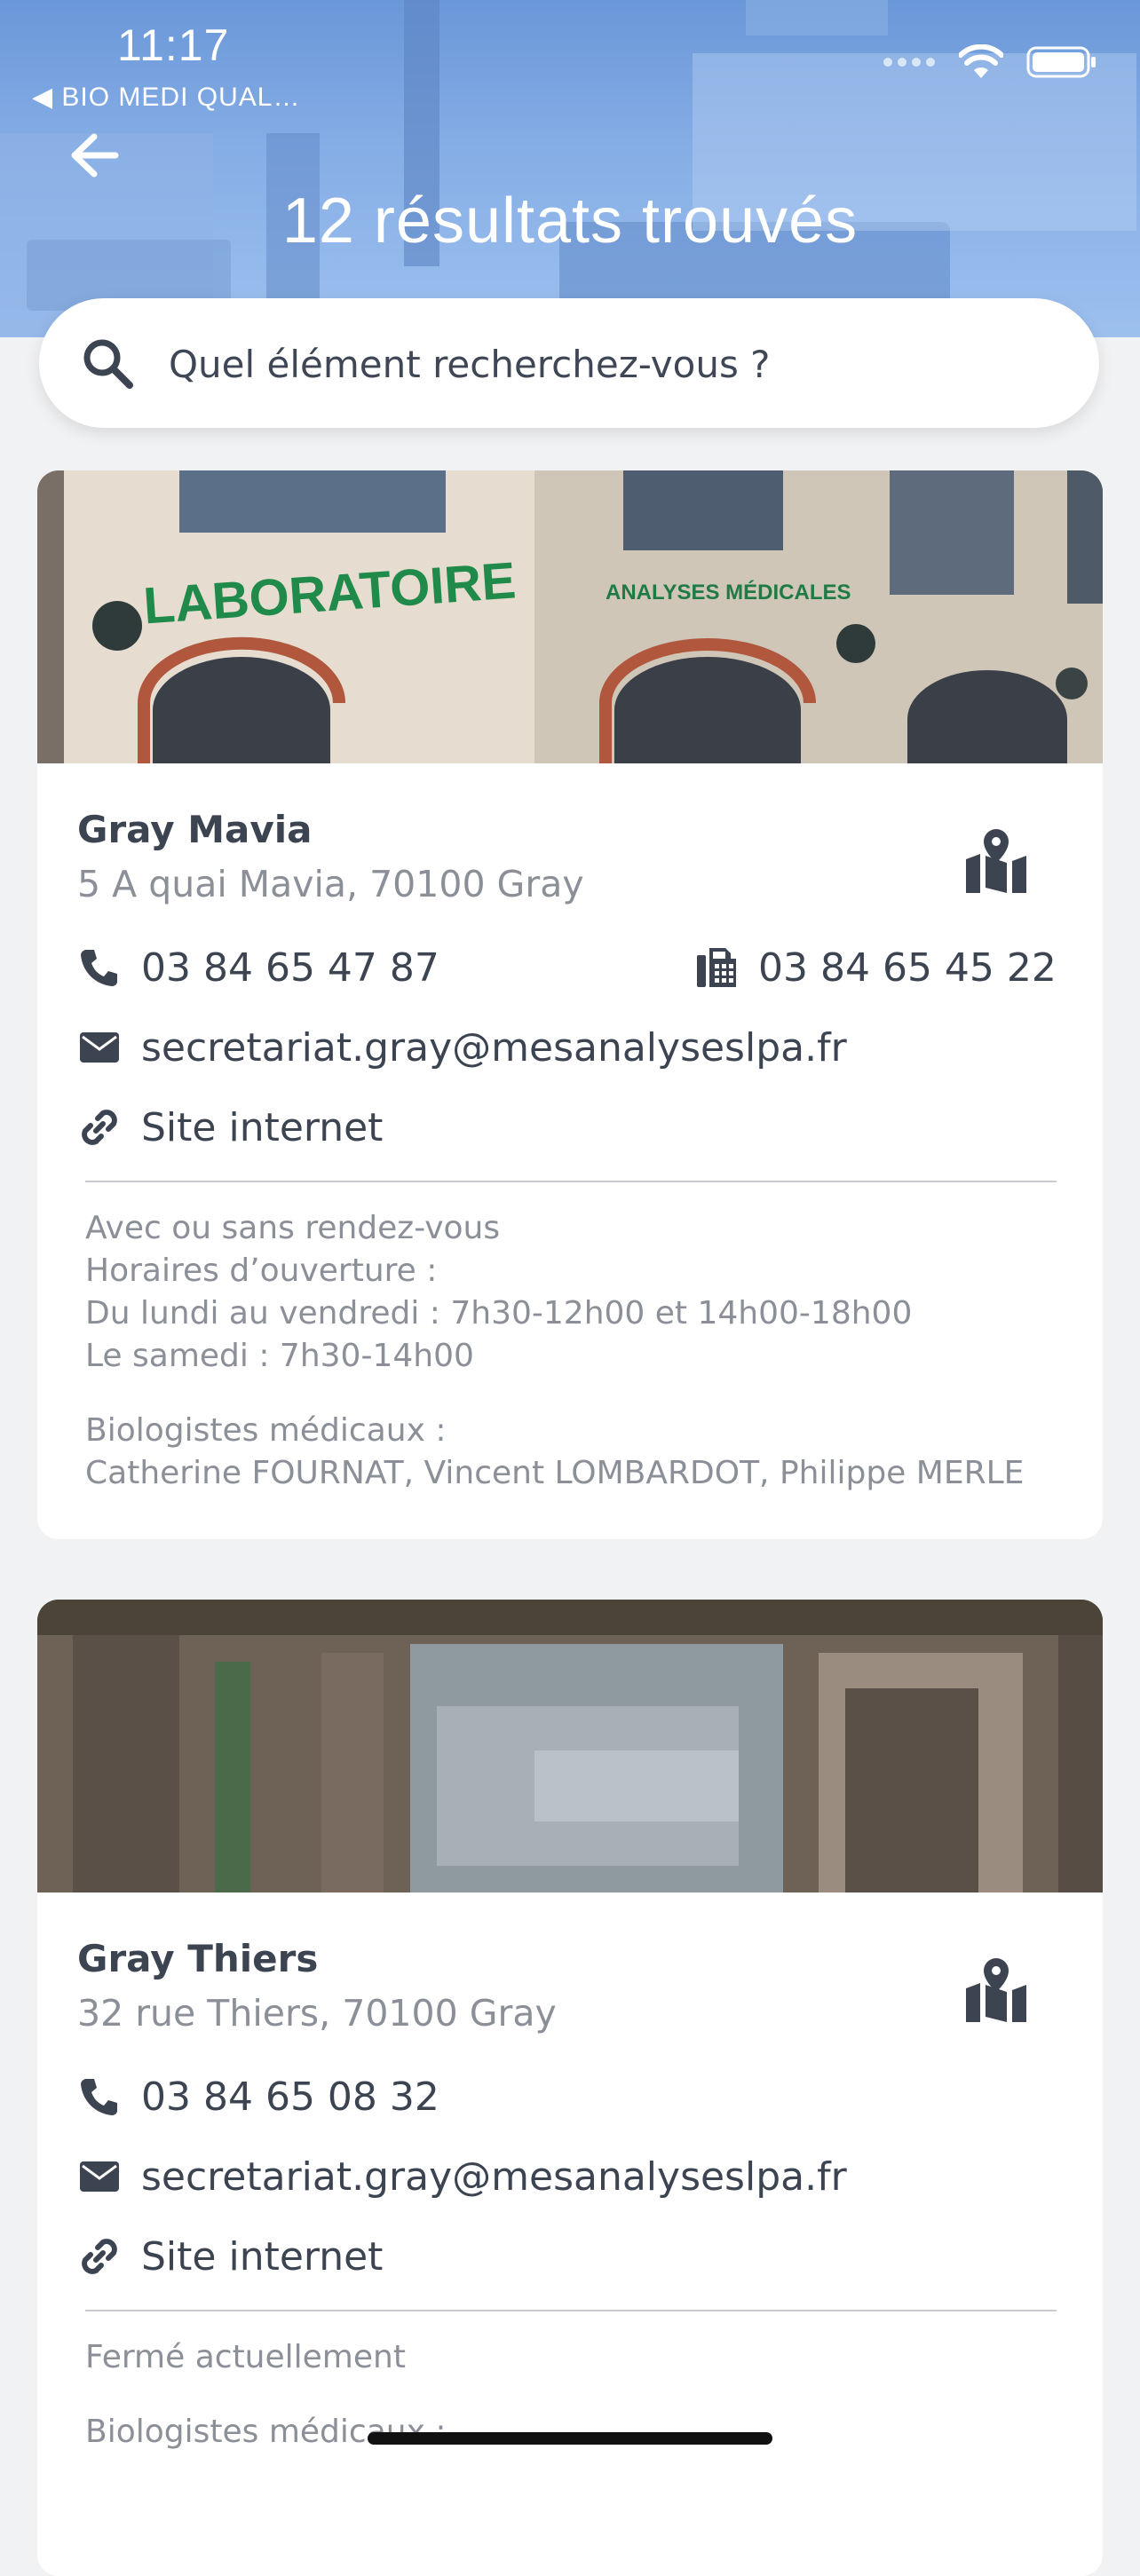 The width and height of the screenshot is (1140, 2576). I want to click on fax-row: 03 84 65 45 22, so click(875, 967).